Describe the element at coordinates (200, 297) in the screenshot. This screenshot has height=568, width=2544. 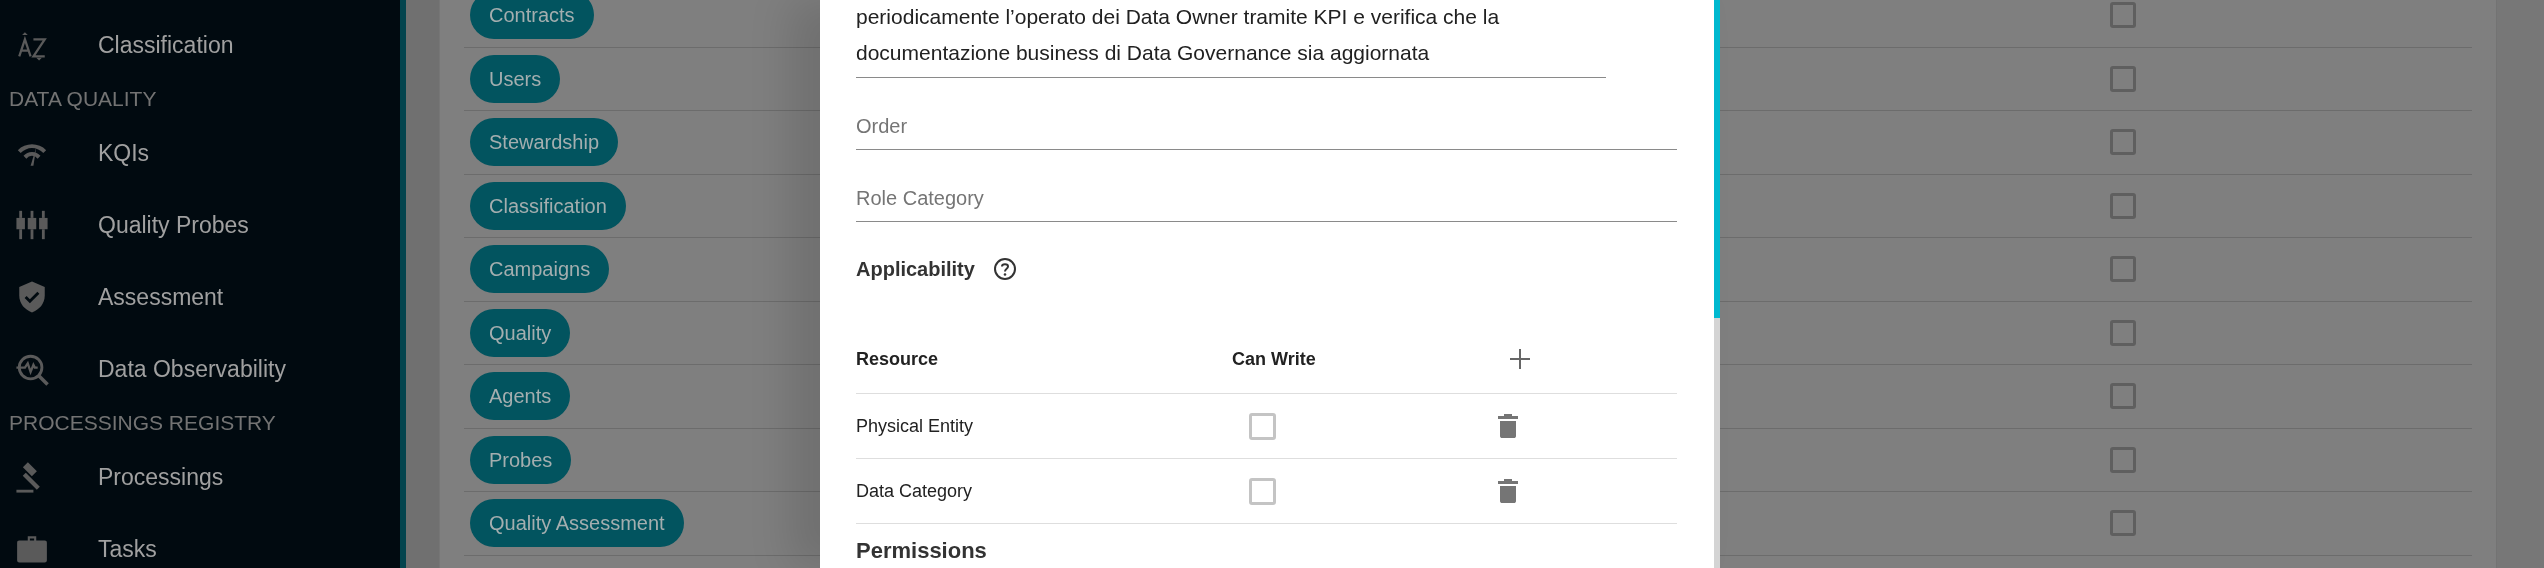
I see `sidebar-item: Assessment` at that location.